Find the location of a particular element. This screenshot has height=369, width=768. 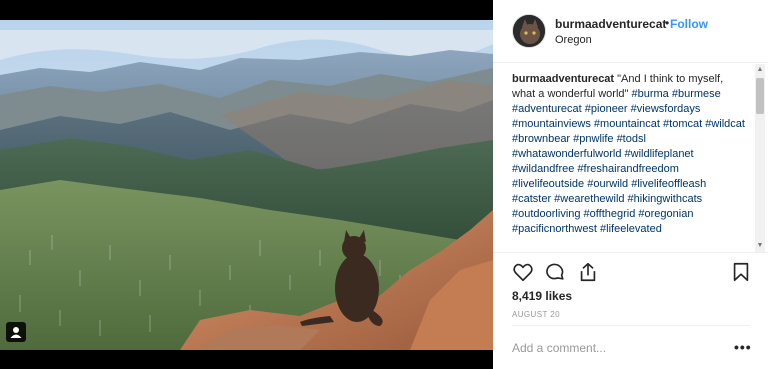

scroll-up-arrow-icon: ▲ is located at coordinates (760, 70).